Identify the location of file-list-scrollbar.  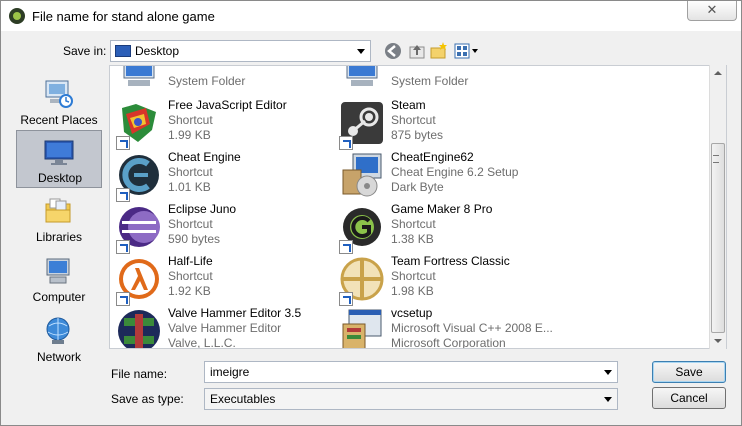
(717, 207).